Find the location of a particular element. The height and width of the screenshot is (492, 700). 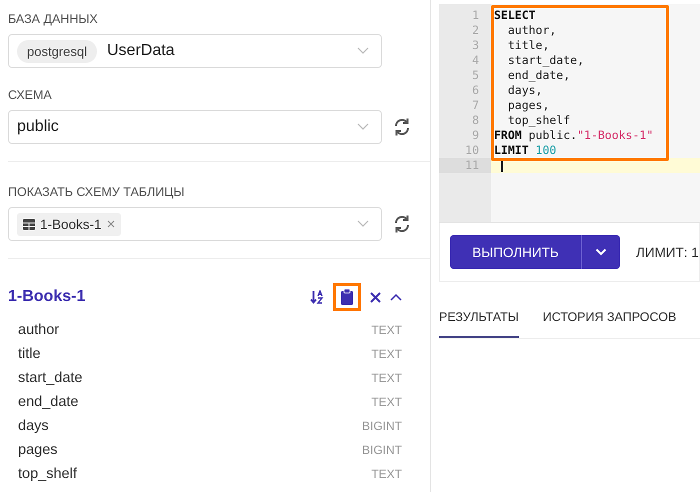

column-name: title is located at coordinates (29, 354).